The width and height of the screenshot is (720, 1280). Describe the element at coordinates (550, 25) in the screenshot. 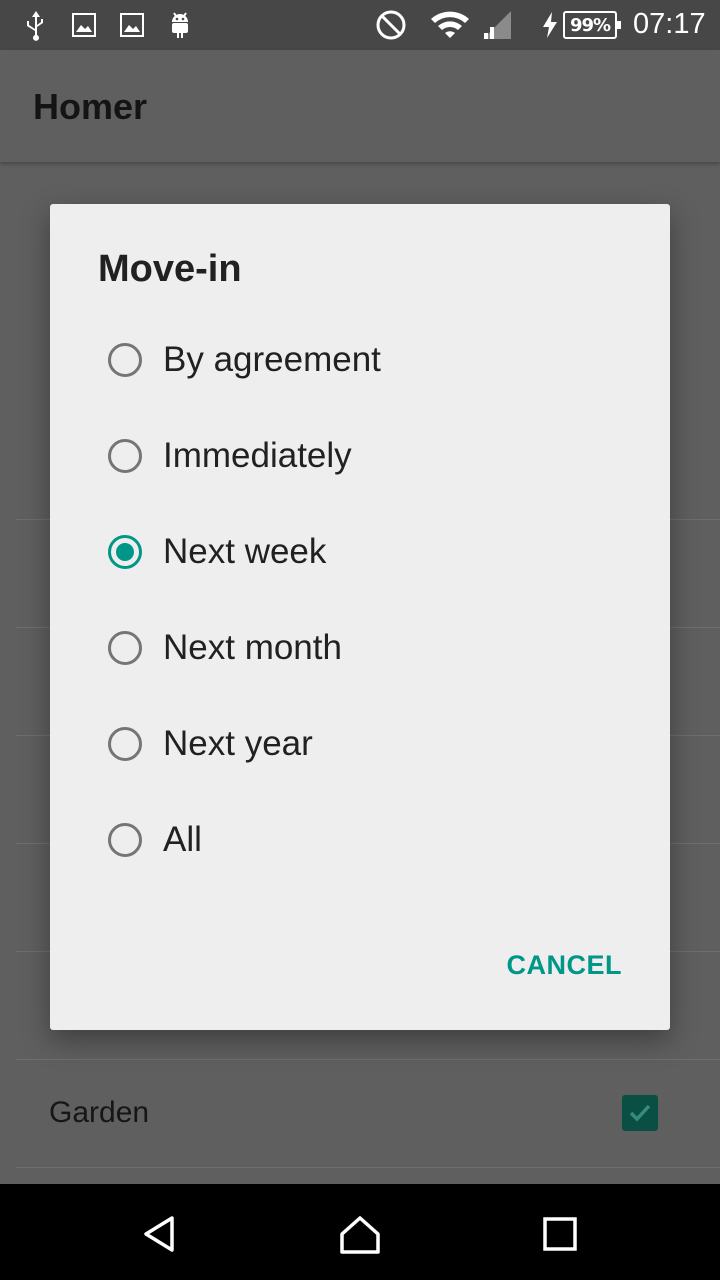

I see `charging-icon` at that location.